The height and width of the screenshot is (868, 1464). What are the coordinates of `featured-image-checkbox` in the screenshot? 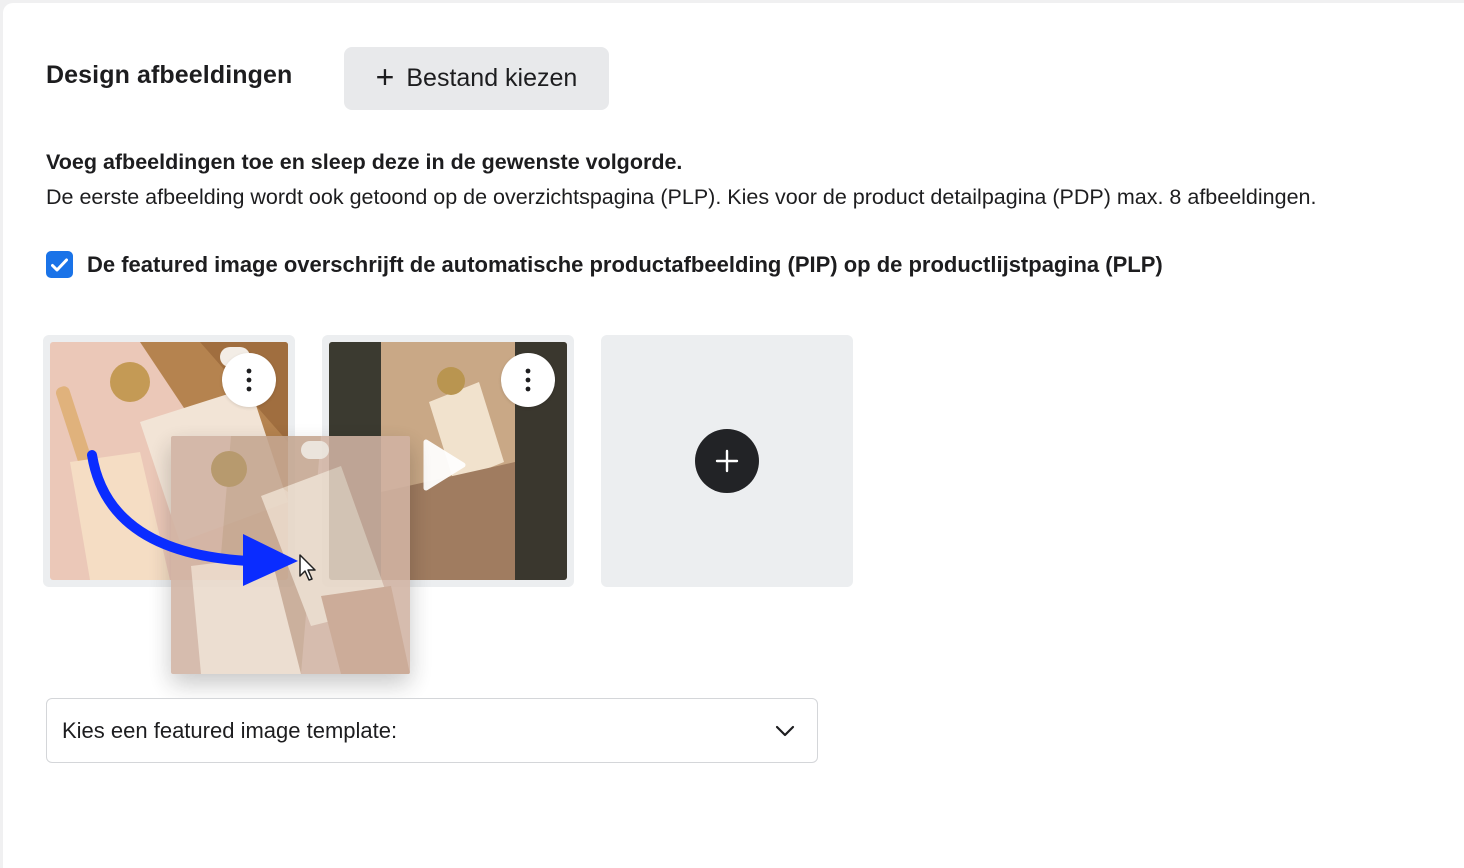 It's located at (59, 264).